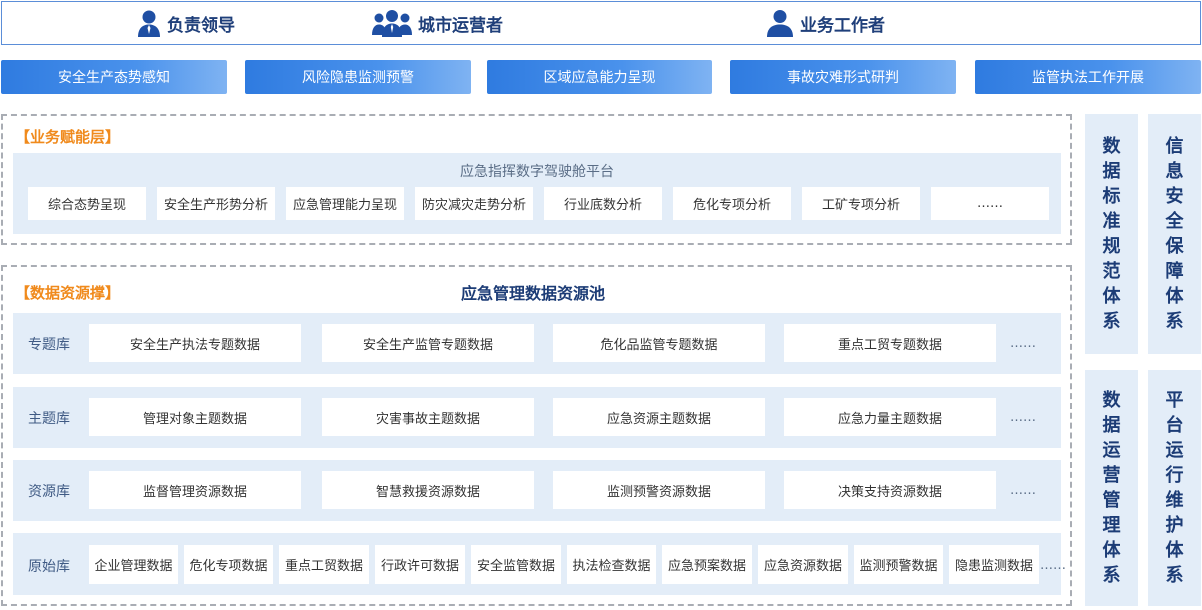  I want to click on user-business-worker-label: 业务工作者, so click(842, 25).